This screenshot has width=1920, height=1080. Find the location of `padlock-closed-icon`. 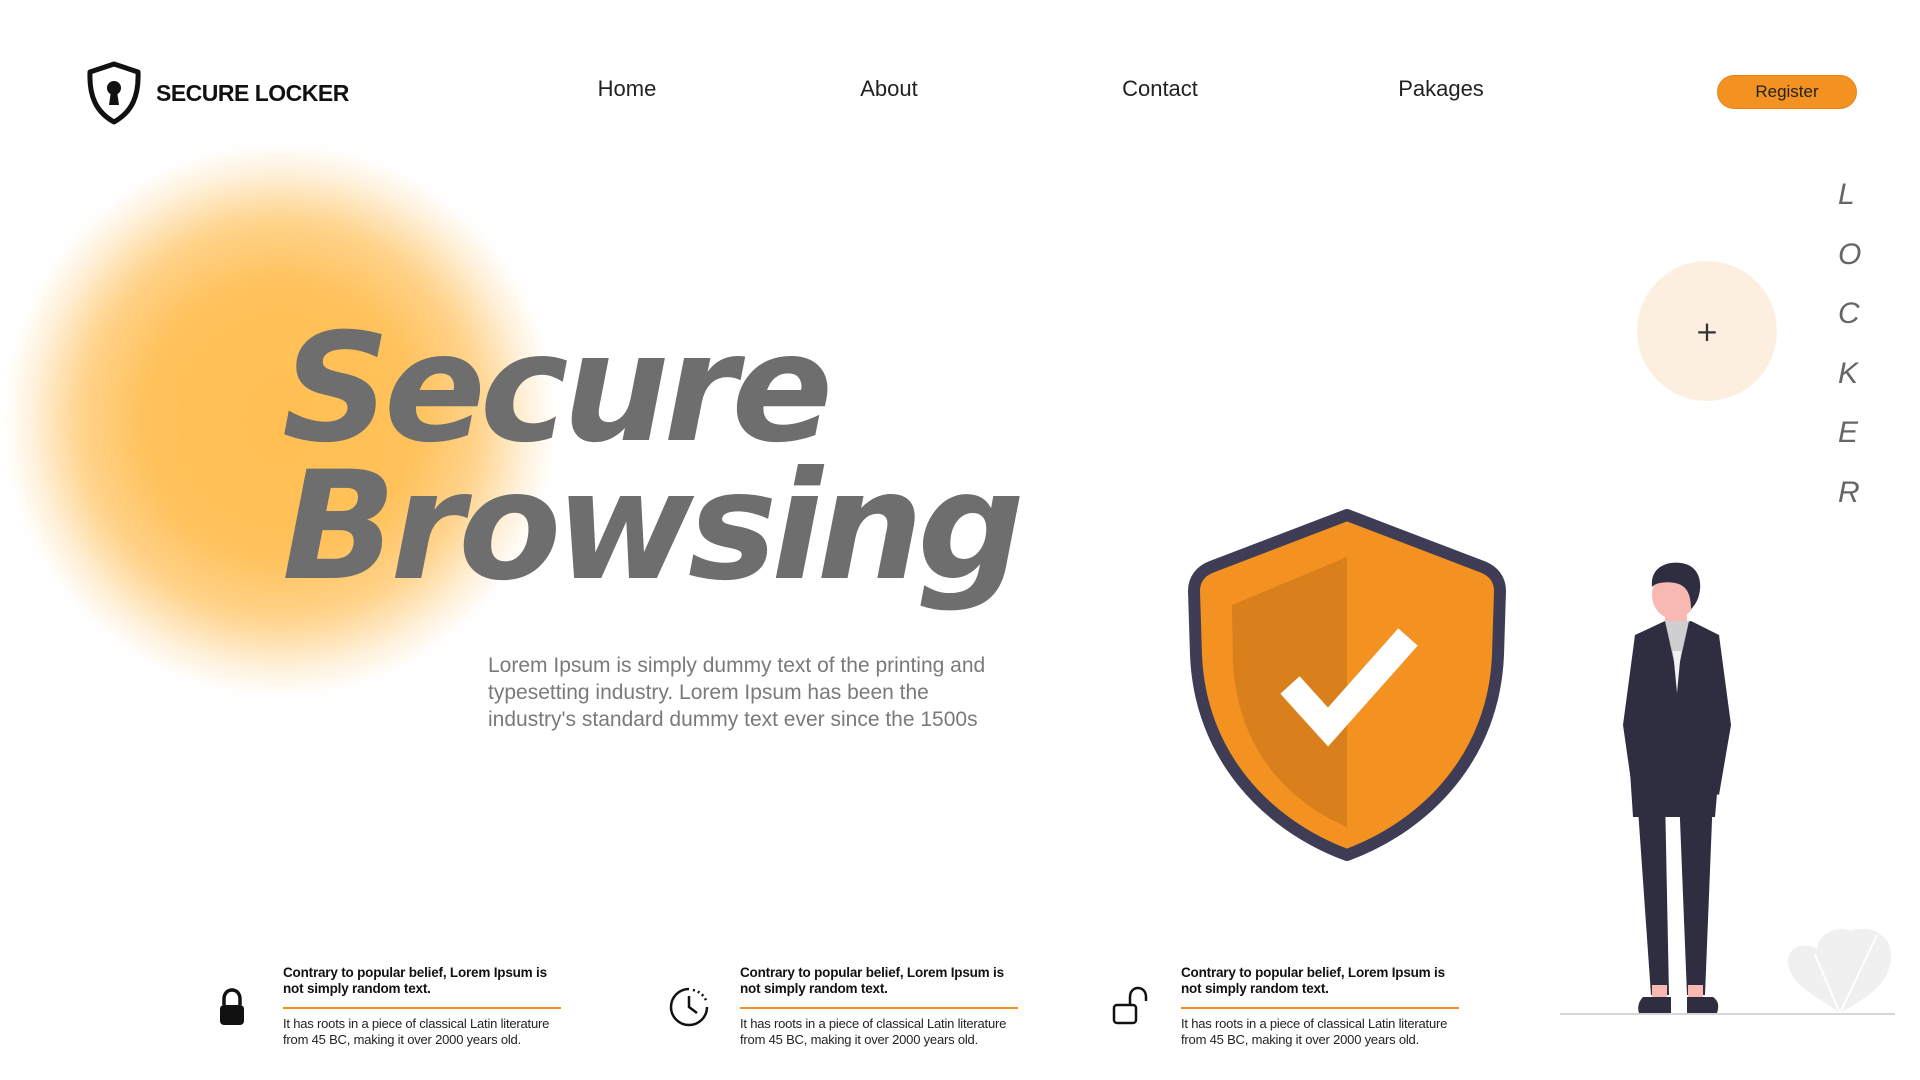

padlock-closed-icon is located at coordinates (232, 1006).